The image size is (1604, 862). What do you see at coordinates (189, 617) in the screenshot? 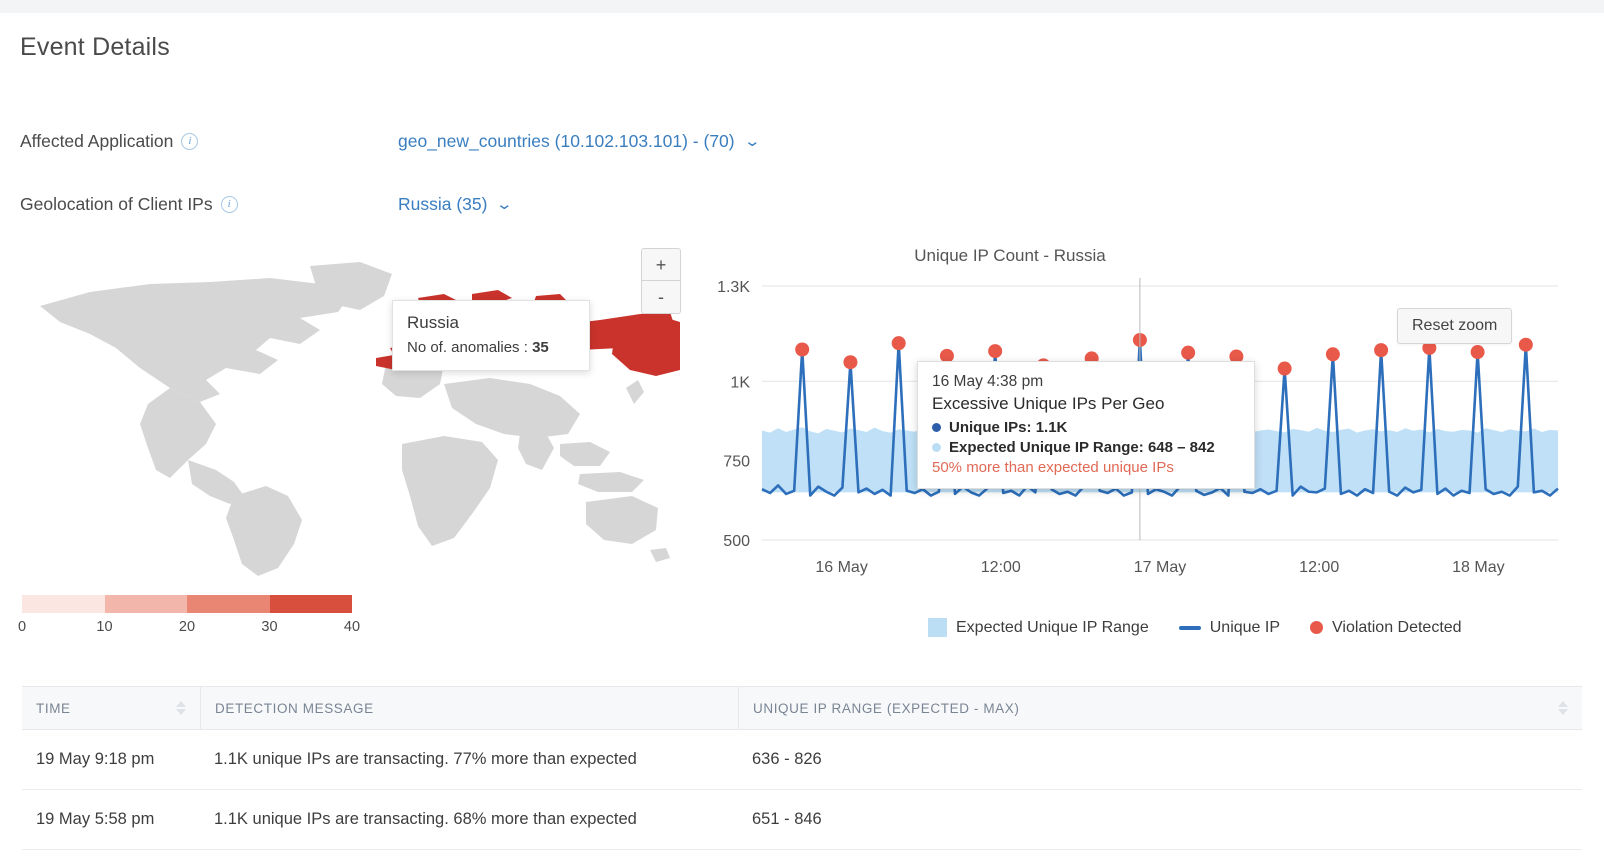
I see `map-color-scale: 0 10 20 30 40` at bounding box center [189, 617].